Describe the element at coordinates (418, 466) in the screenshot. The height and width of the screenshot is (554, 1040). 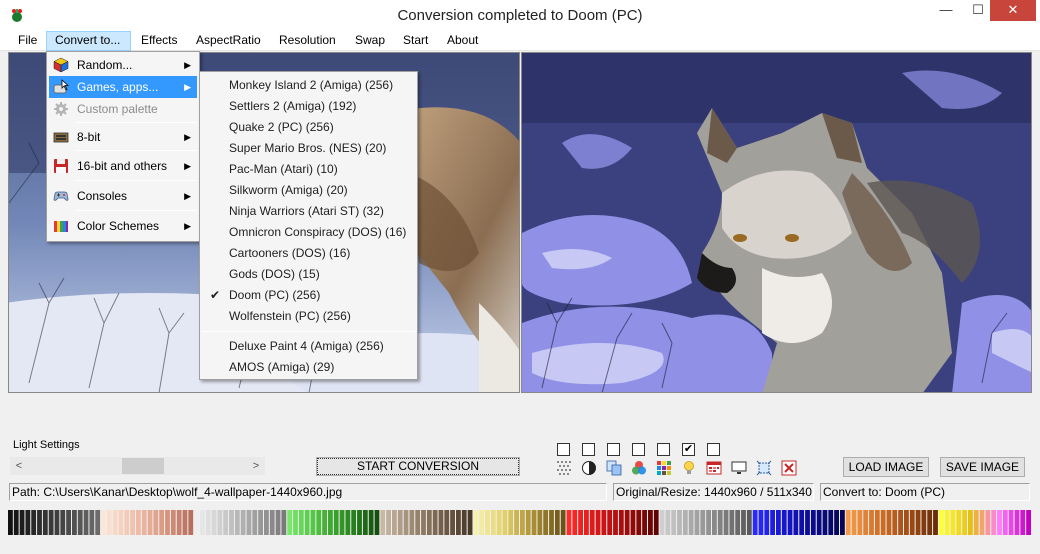
I see `start-conversion-button: START CONVERSION` at that location.